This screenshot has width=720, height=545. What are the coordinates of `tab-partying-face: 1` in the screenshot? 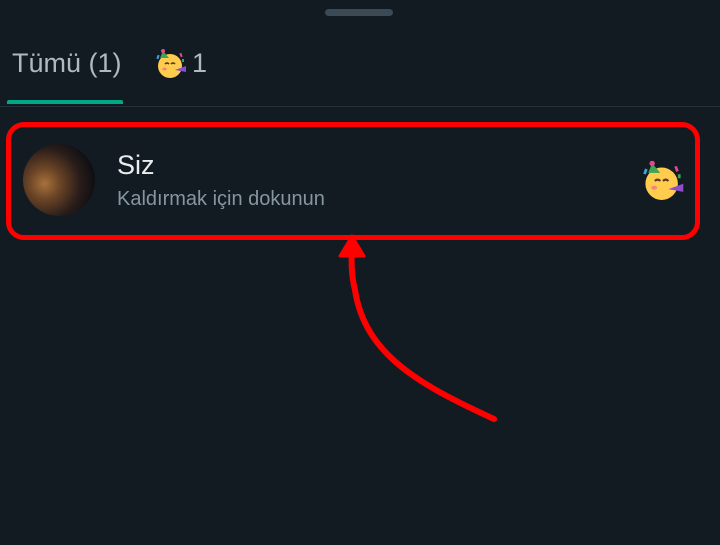 It's located at (182, 67).